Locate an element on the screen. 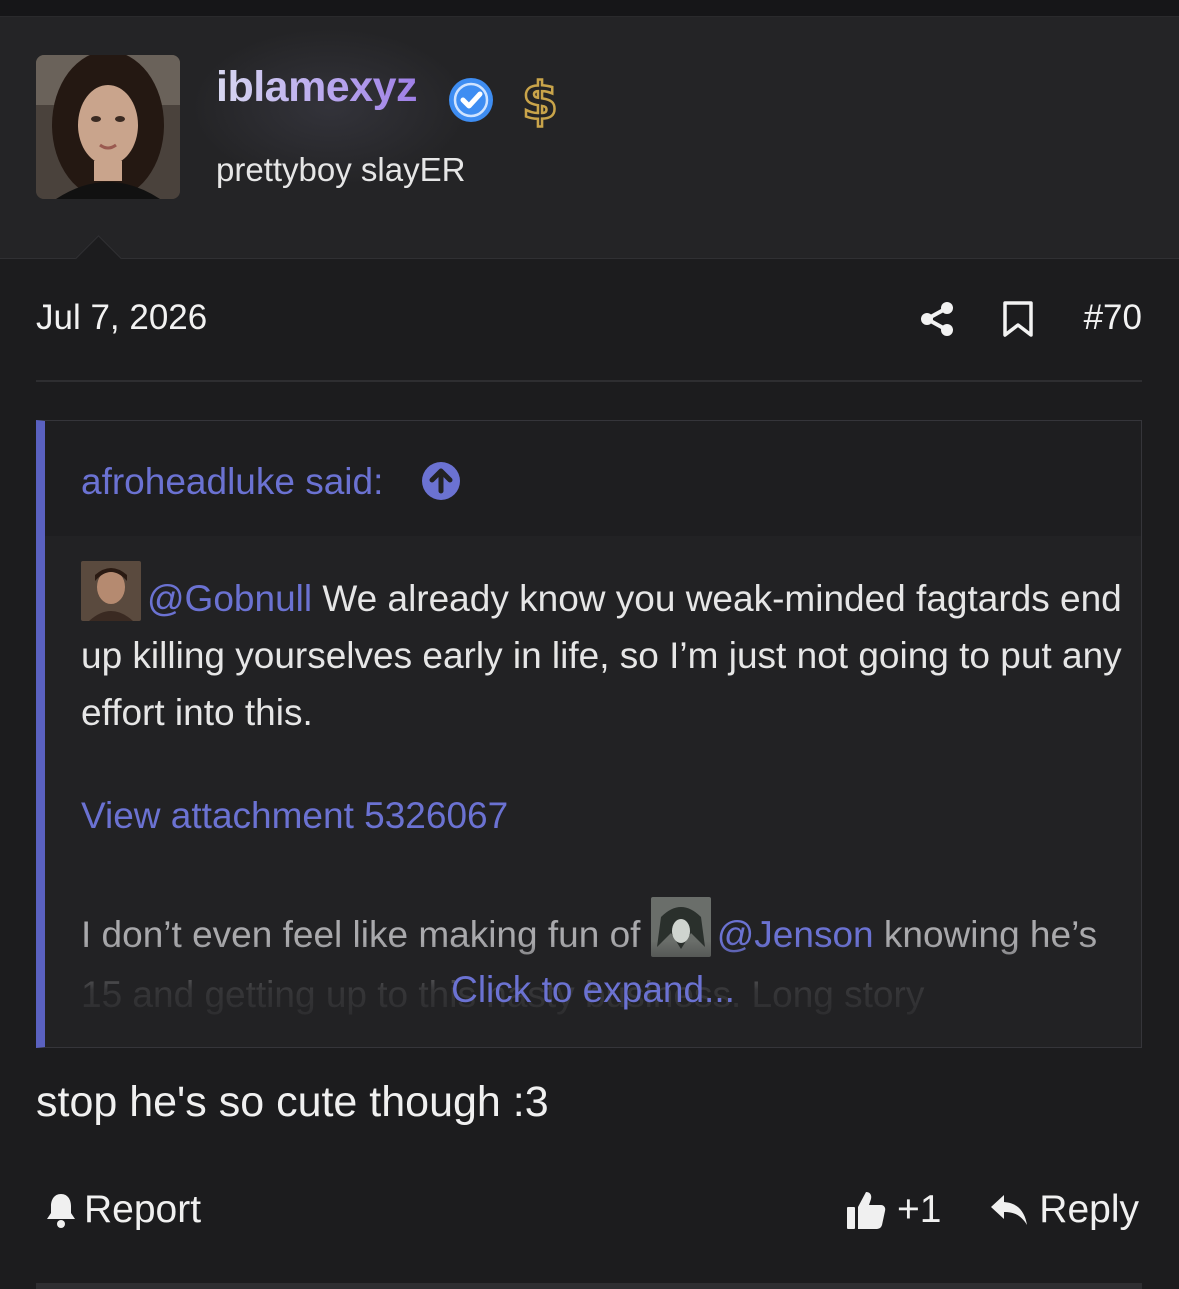 The image size is (1179, 1289). report-label: Report is located at coordinates (143, 1209).